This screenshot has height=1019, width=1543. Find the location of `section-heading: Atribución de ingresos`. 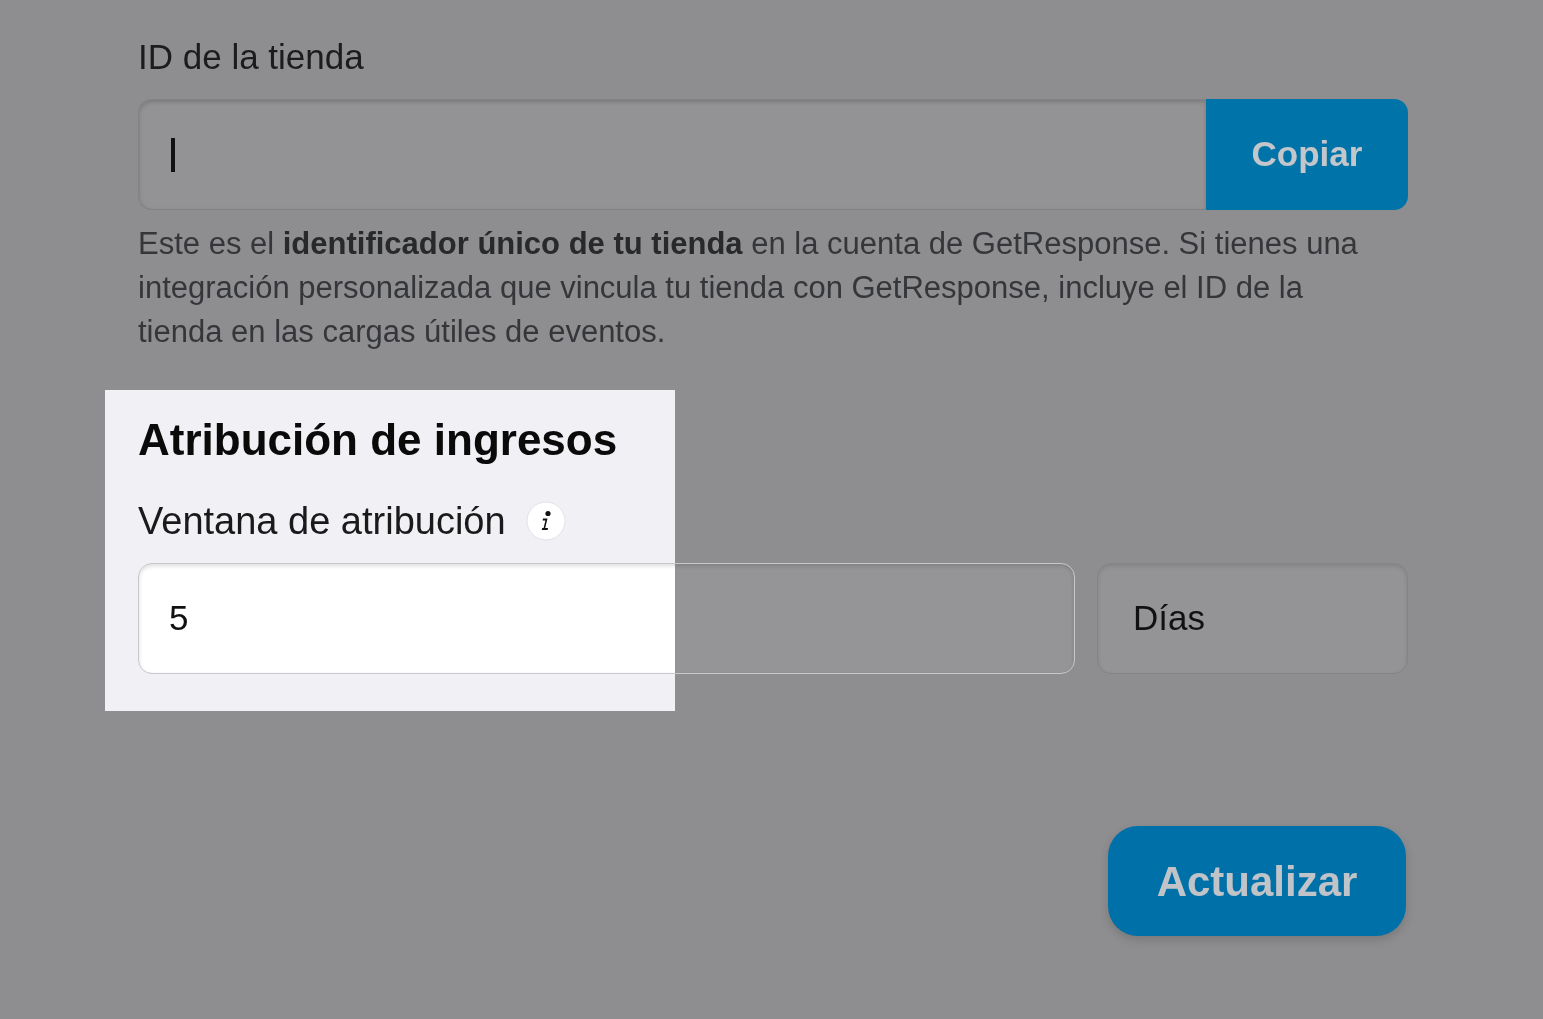

section-heading: Atribución de ingresos is located at coordinates (378, 440).